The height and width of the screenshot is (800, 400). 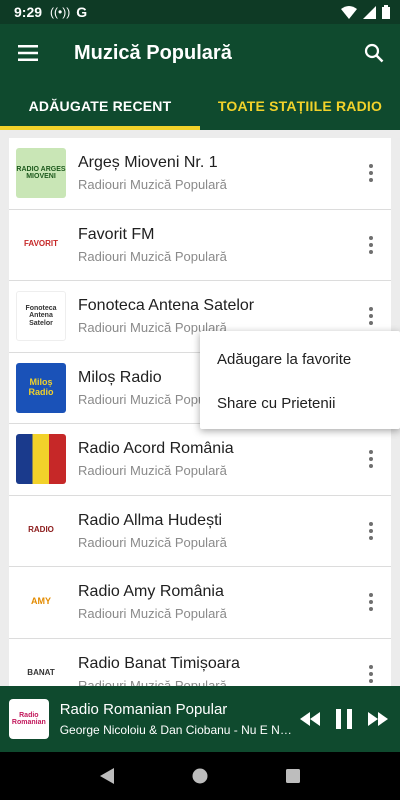 I want to click on app-bar: Muzică Populară, so click(x=200, y=53).